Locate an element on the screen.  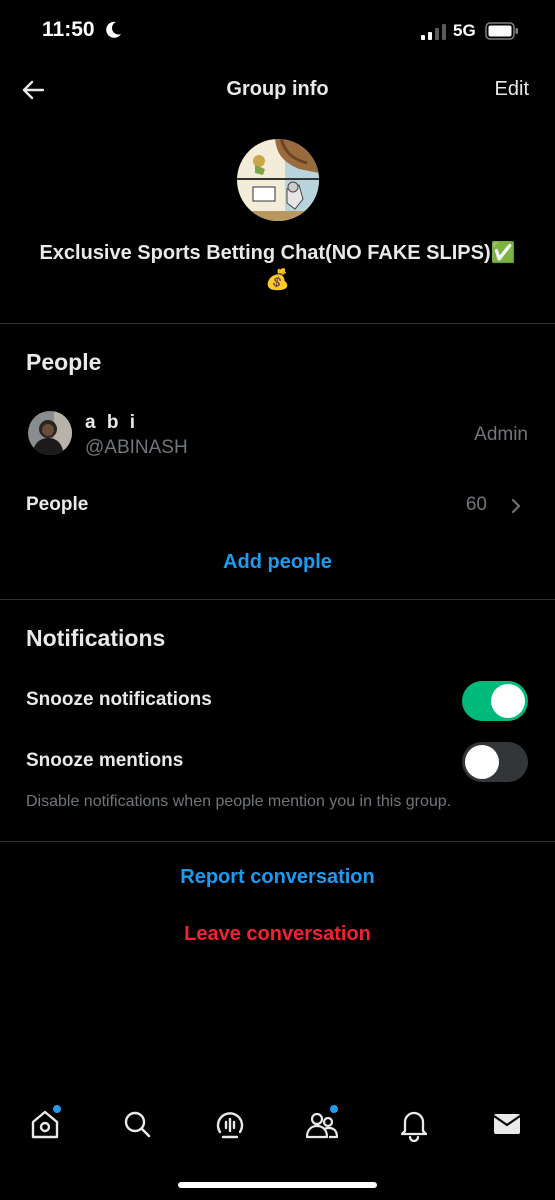
search-icon is located at coordinates (137, 1124).